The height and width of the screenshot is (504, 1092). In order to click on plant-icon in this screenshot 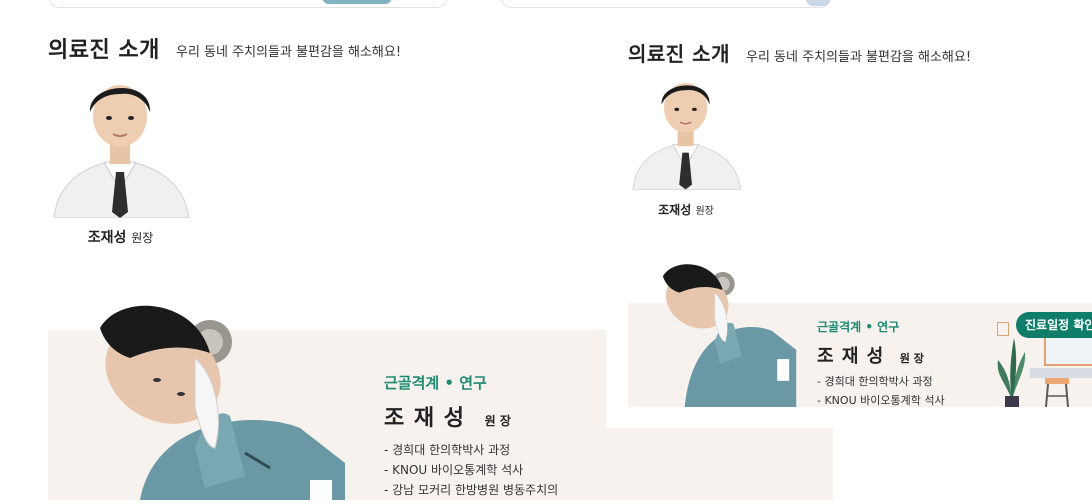, I will do `click(1012, 368)`.